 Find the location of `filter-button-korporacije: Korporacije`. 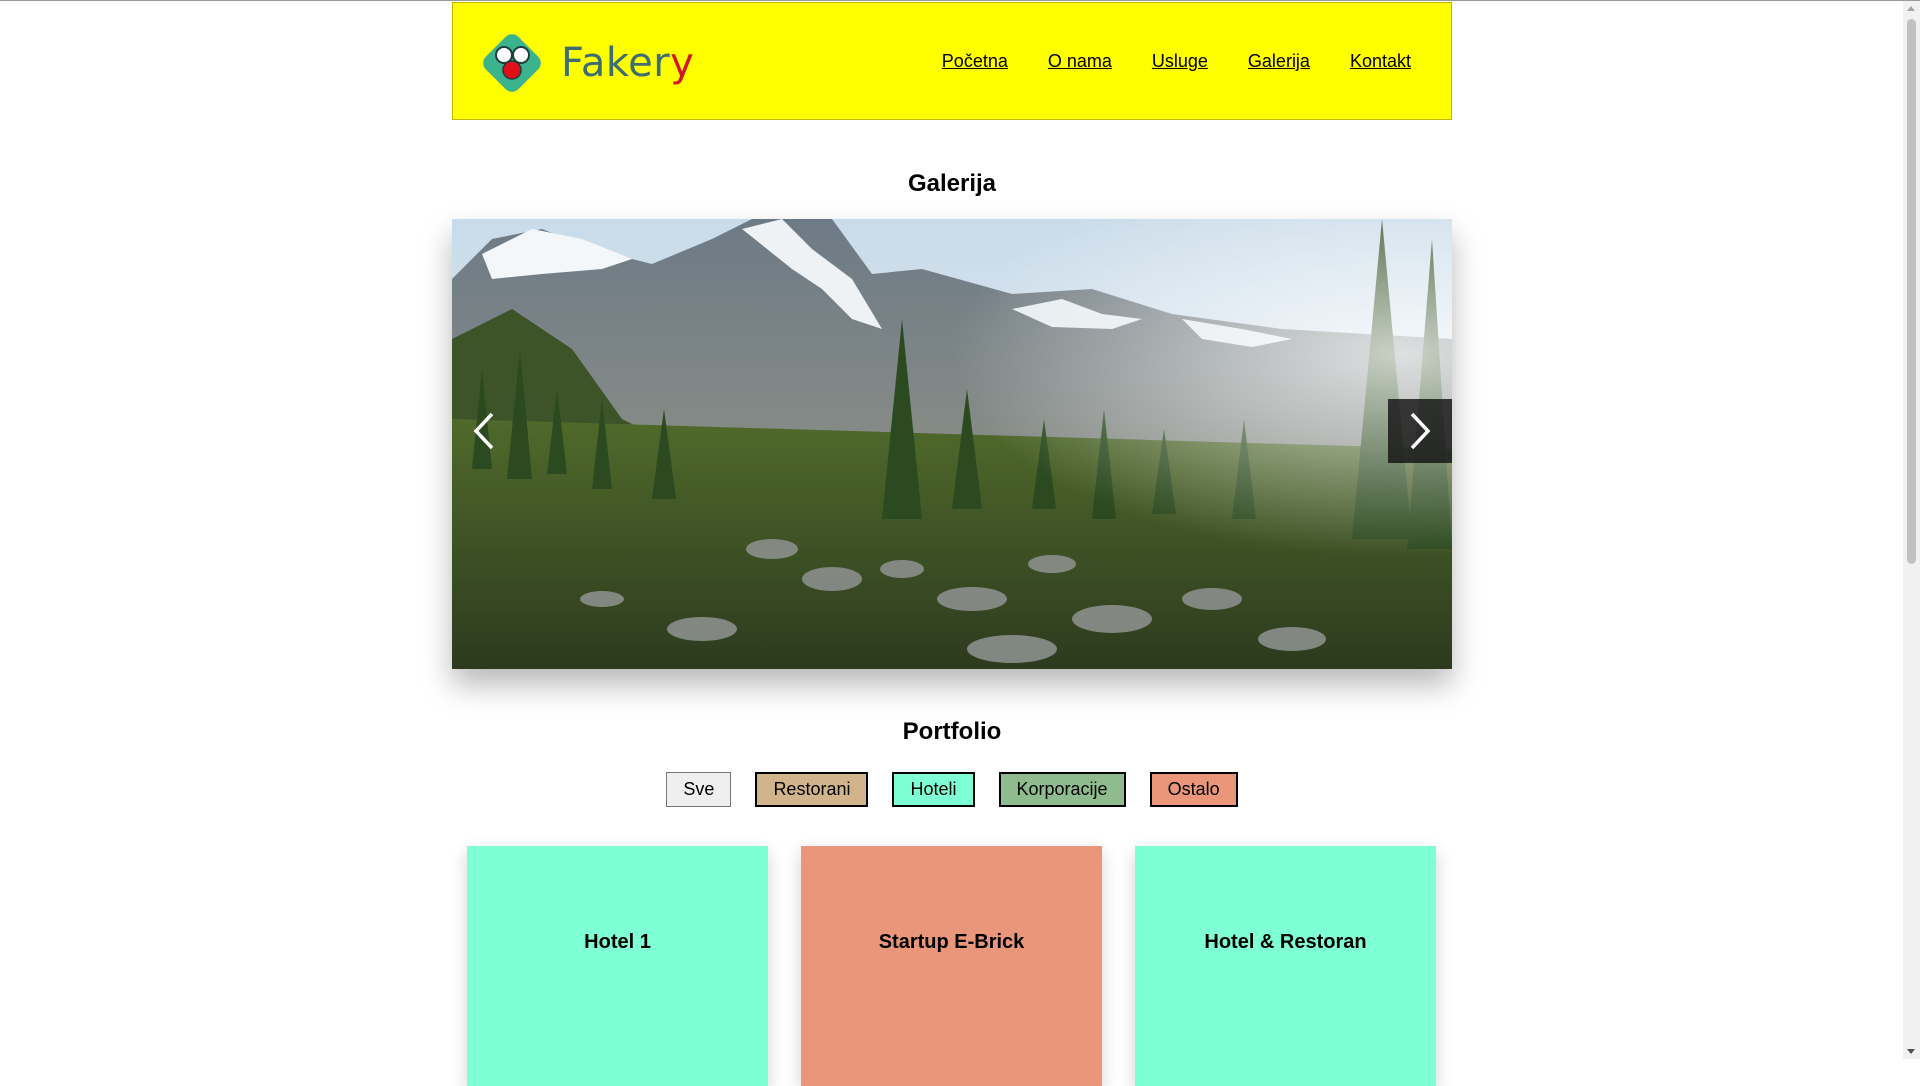

filter-button-korporacije: Korporacije is located at coordinates (1062, 789).